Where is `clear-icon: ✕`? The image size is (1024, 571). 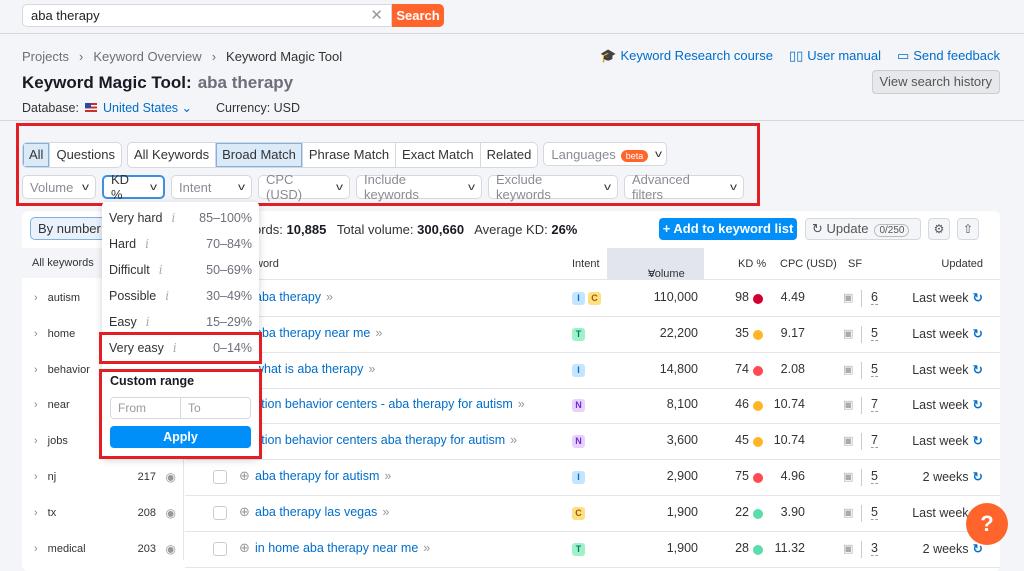 clear-icon: ✕ is located at coordinates (376, 15).